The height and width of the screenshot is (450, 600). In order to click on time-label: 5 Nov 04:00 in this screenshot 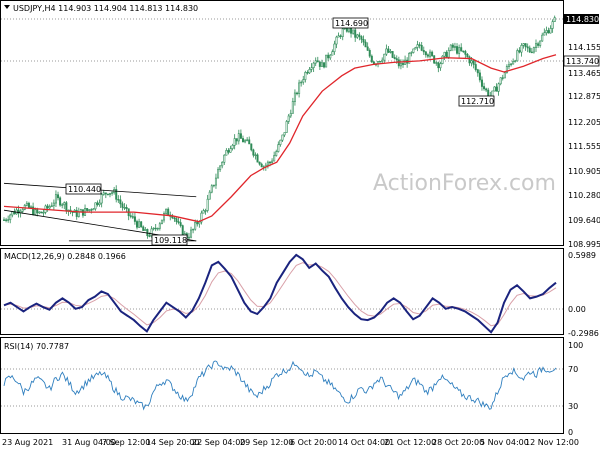, I will do `click(504, 442)`.